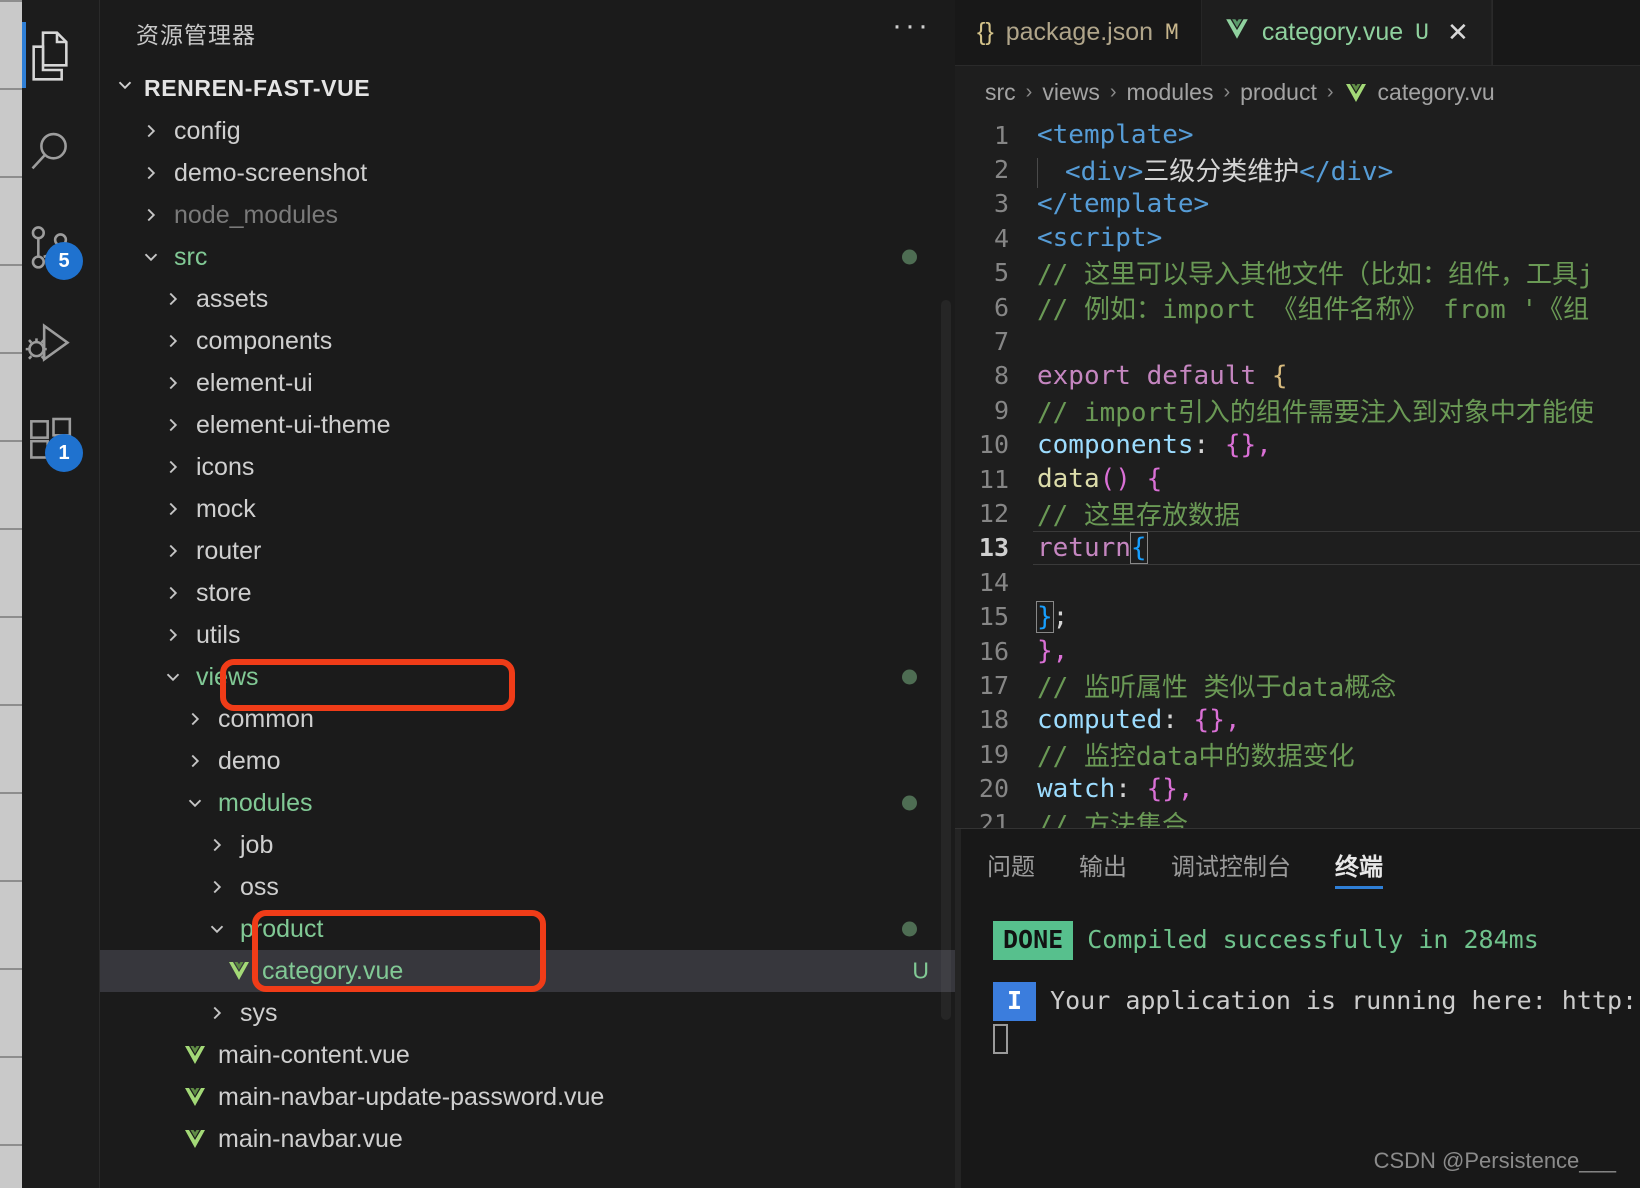 The image size is (1640, 1188). I want to click on panel-tab-terminal: 终端, so click(1359, 864).